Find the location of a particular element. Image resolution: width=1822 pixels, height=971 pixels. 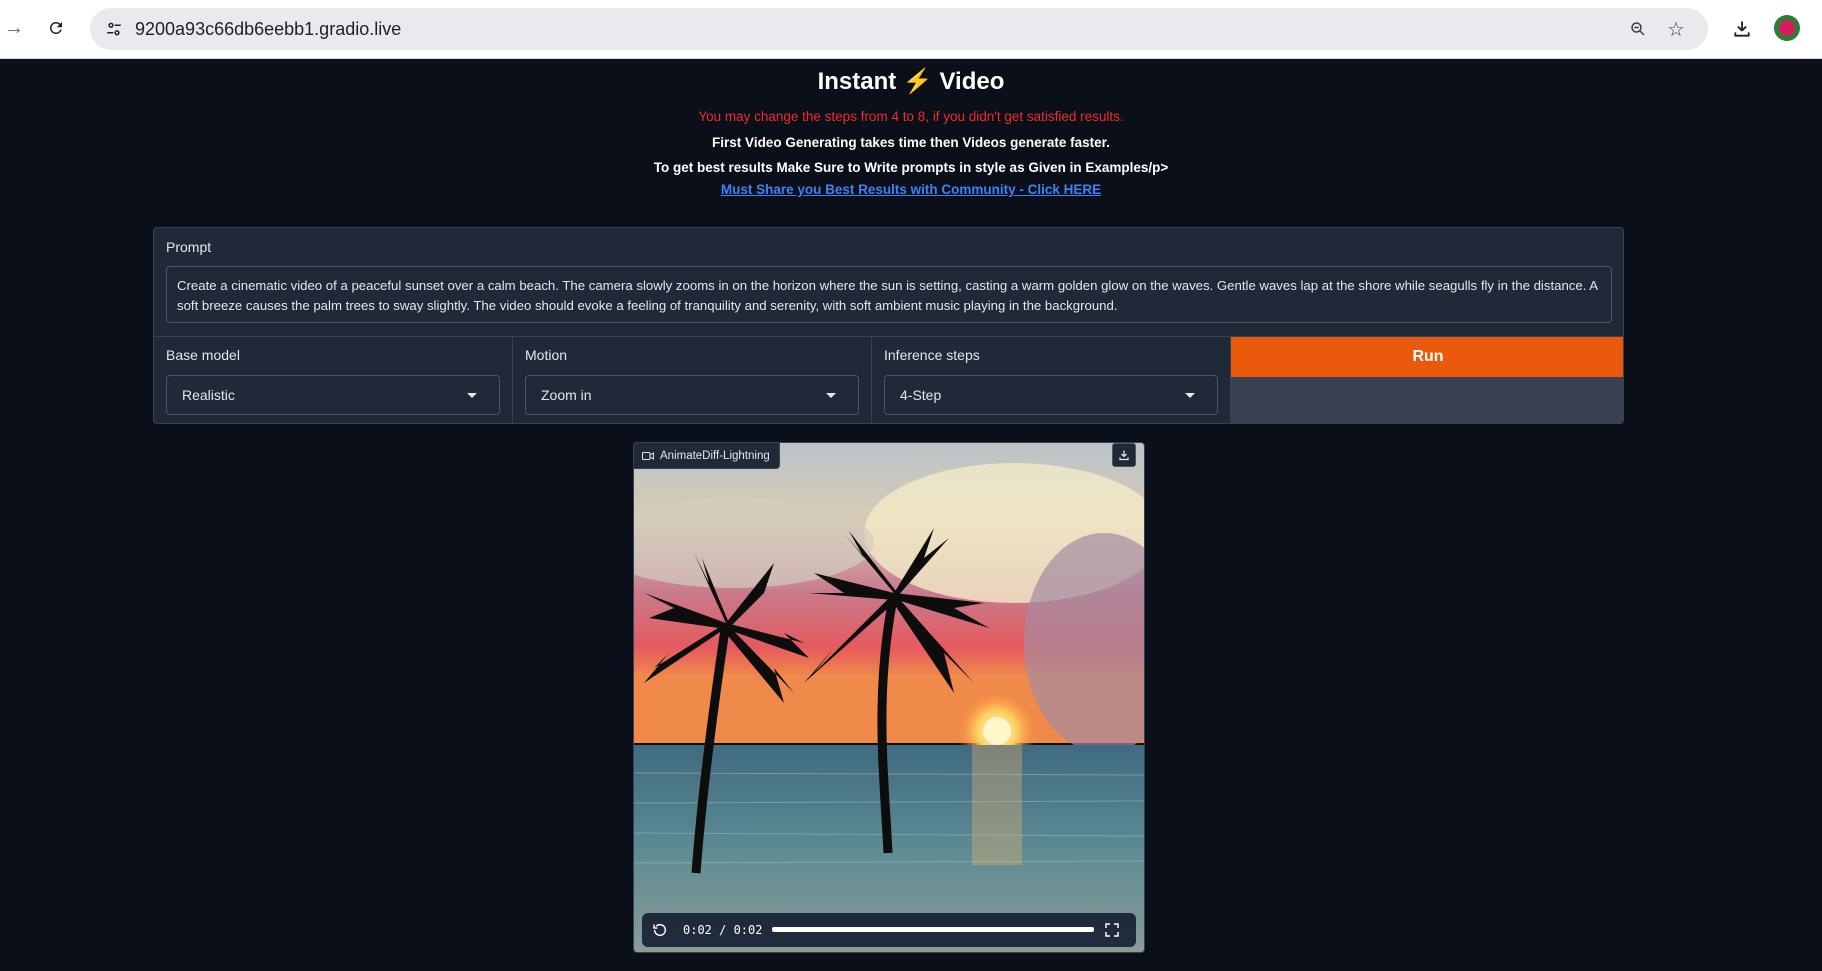

downloads-icon is located at coordinates (1742, 29).